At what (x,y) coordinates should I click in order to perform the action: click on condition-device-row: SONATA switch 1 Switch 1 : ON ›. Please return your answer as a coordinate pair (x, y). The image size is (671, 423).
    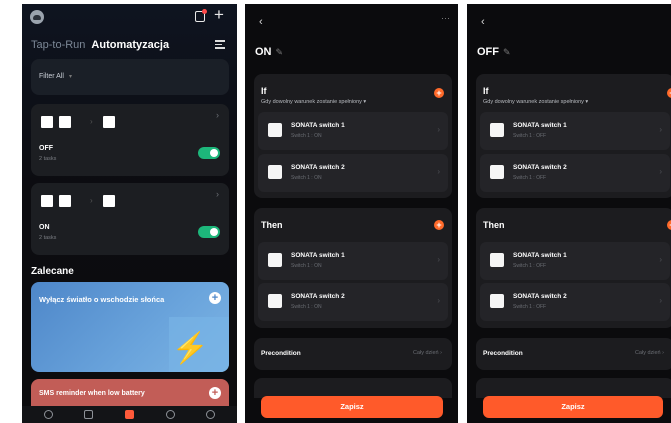
    Looking at the image, I should click on (353, 131).